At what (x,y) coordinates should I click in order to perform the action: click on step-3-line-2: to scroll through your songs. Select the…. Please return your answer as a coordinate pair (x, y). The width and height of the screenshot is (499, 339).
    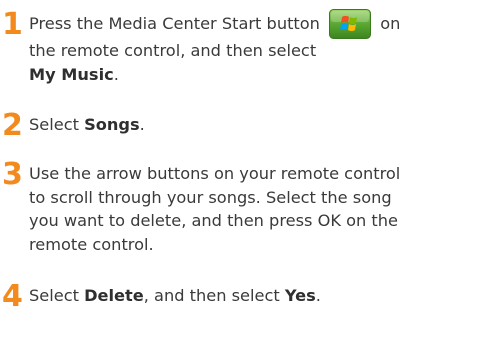
    Looking at the image, I should click on (210, 197).